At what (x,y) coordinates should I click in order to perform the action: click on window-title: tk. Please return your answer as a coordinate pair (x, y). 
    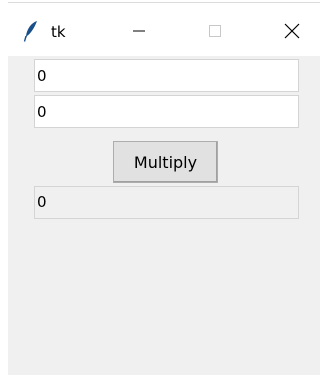
    Looking at the image, I should click on (58, 32).